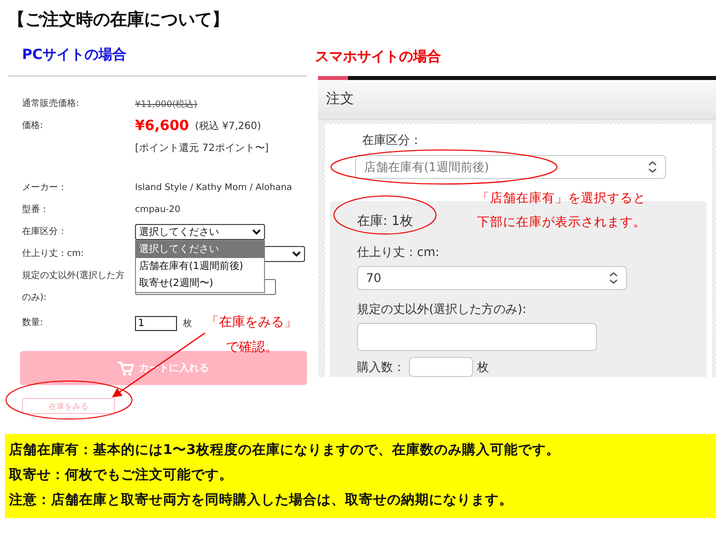  I want to click on field-label: 数量:, so click(33, 323).